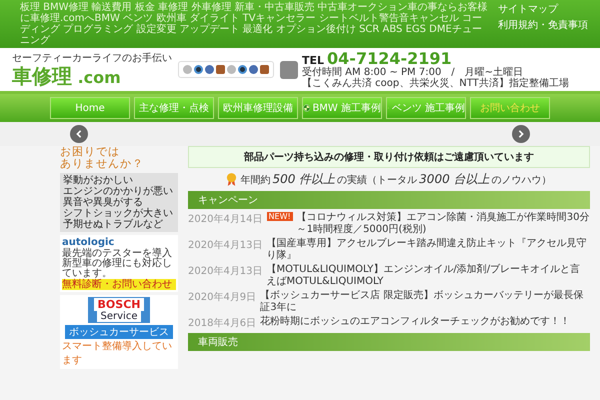  Describe the element at coordinates (232, 179) in the screenshot. I see `medal-icon` at that location.